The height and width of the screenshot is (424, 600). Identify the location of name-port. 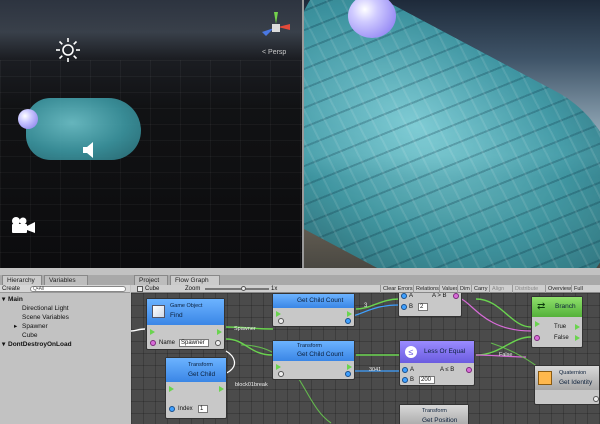
(153, 343).